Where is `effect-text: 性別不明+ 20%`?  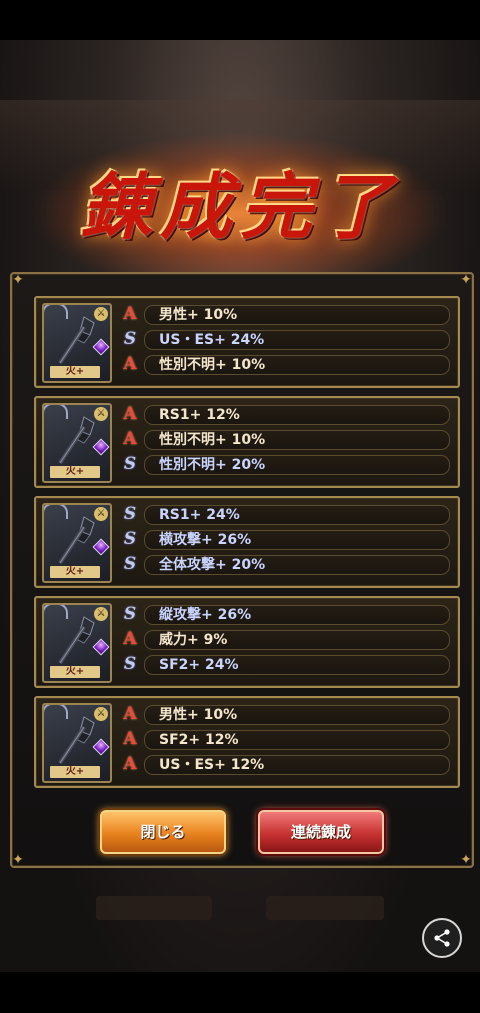 effect-text: 性別不明+ 20% is located at coordinates (212, 465).